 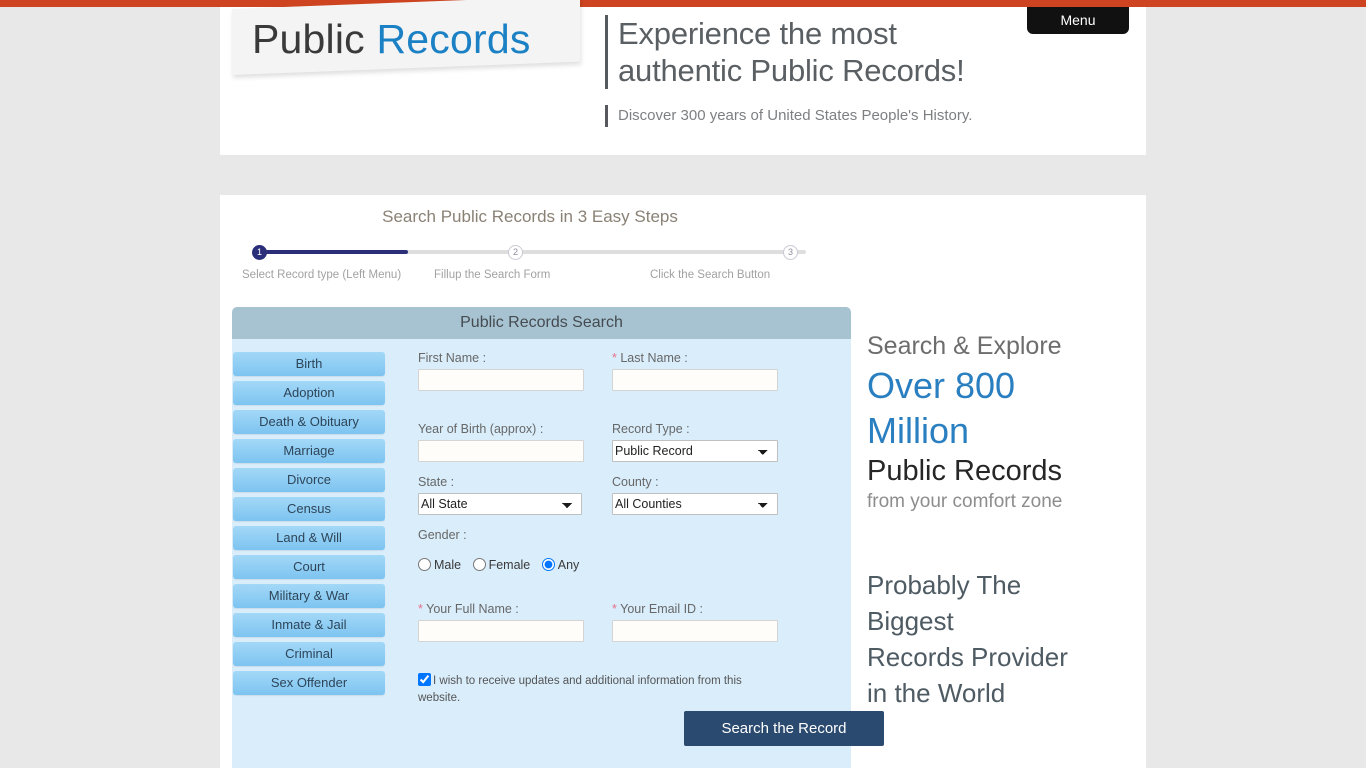 What do you see at coordinates (492, 275) in the screenshot?
I see `step-label-2: Fillup the Search Form` at bounding box center [492, 275].